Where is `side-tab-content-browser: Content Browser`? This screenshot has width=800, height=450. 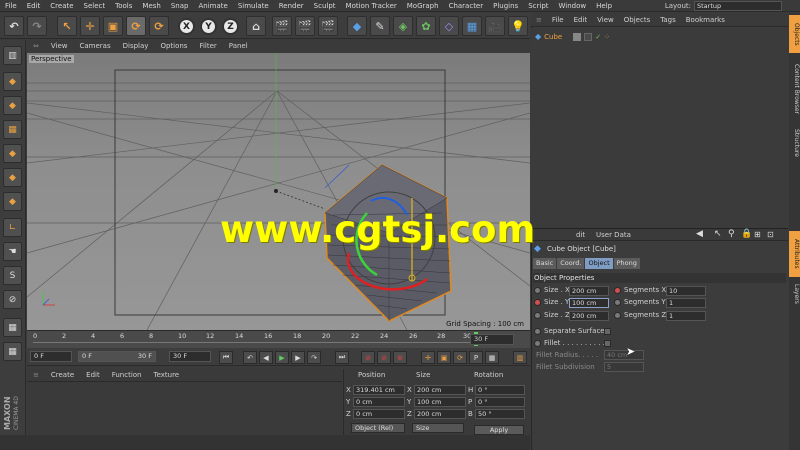 side-tab-content-browser: Content Browser is located at coordinates (794, 89).